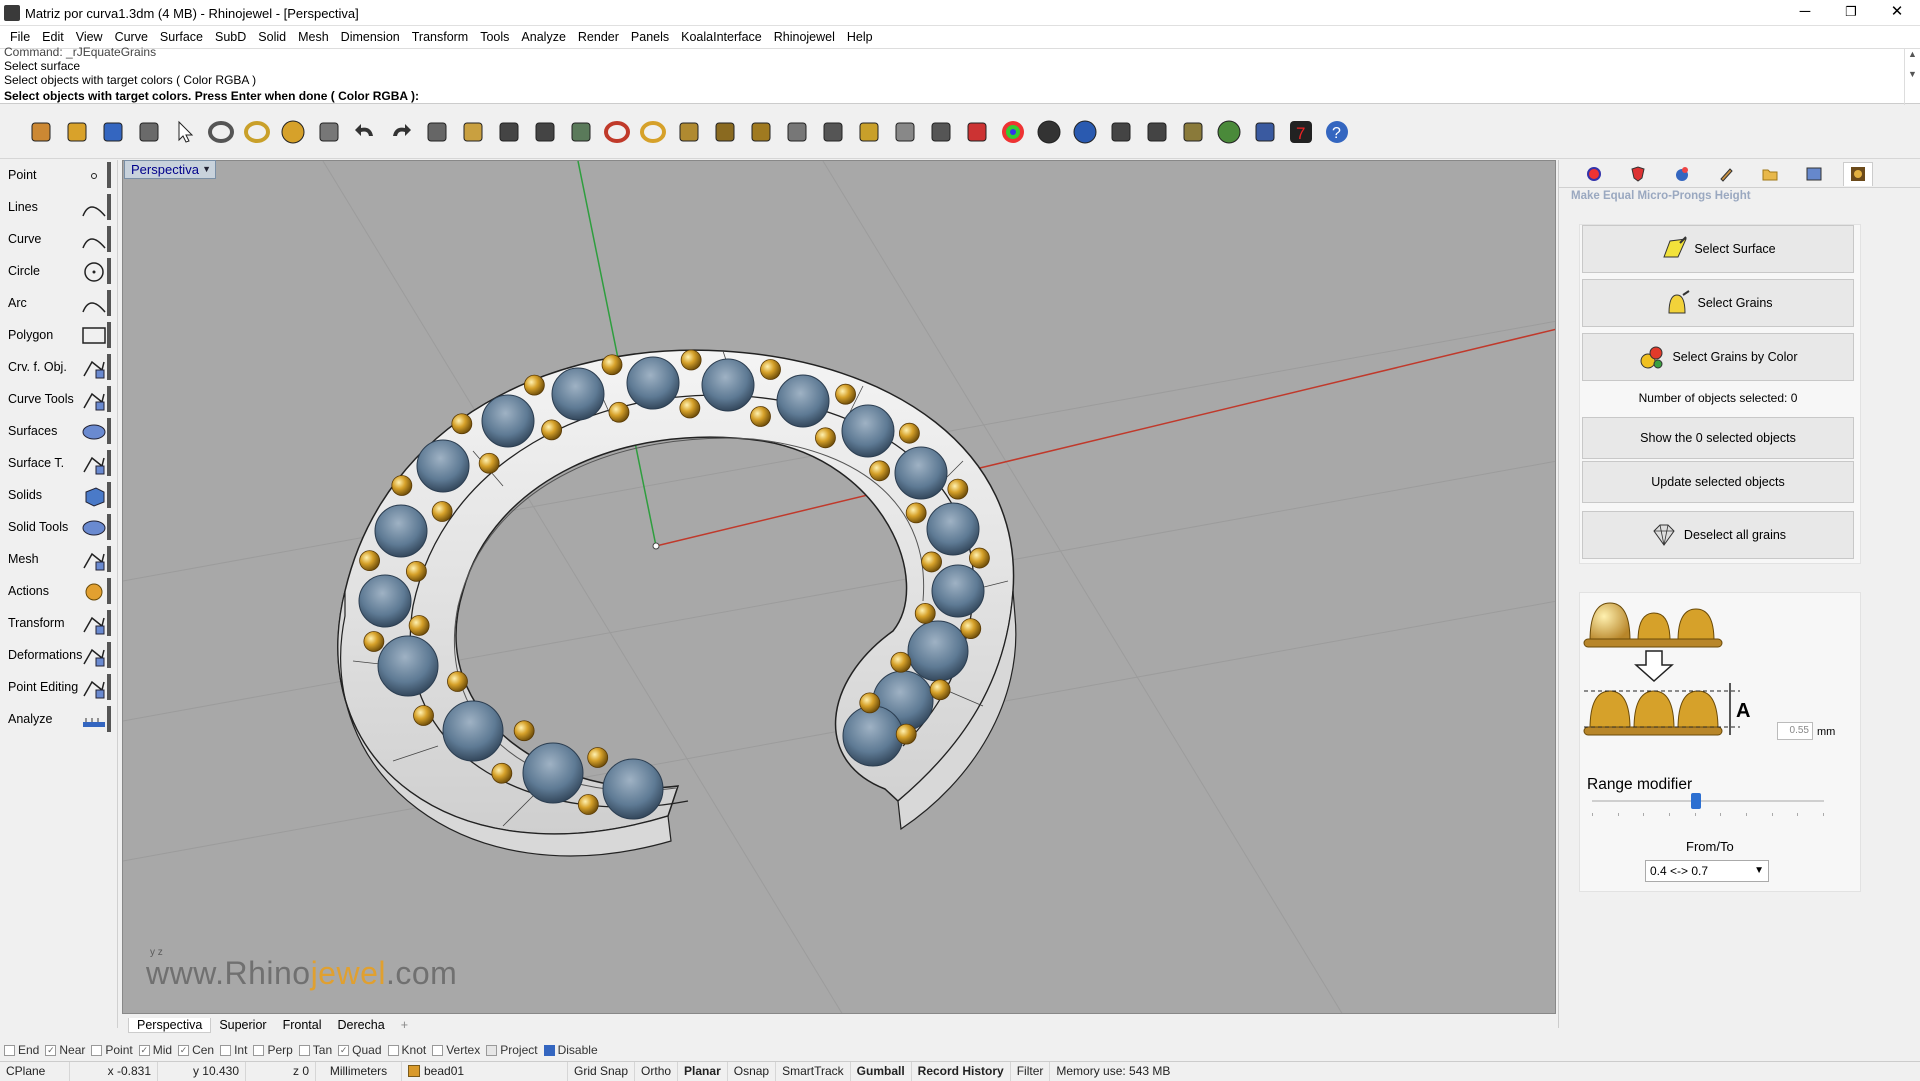  Describe the element at coordinates (813, 1071) in the screenshot. I see `smarttrack-toggle: SmartTrack` at that location.